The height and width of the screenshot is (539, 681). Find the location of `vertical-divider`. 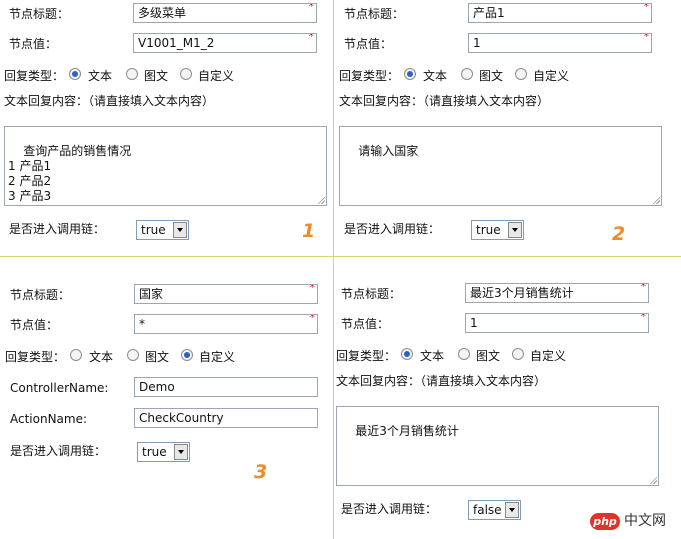

vertical-divider is located at coordinates (333, 269).